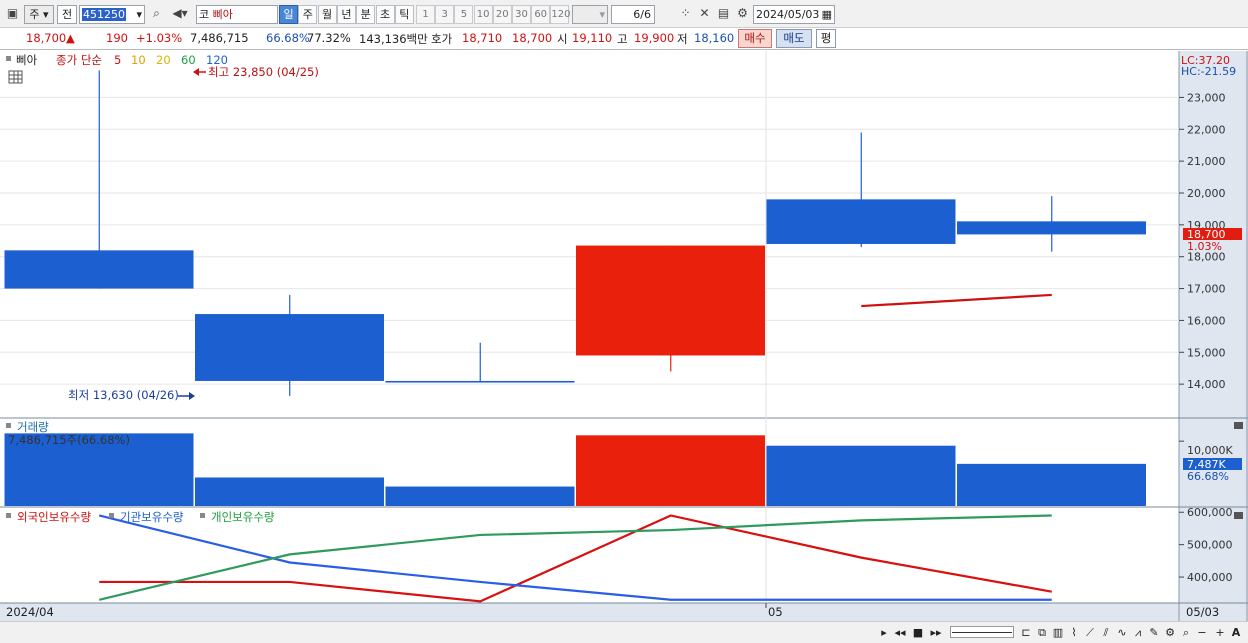  What do you see at coordinates (1204, 246) in the screenshot?
I see `current-pct-tag: 1.03%` at bounding box center [1204, 246].